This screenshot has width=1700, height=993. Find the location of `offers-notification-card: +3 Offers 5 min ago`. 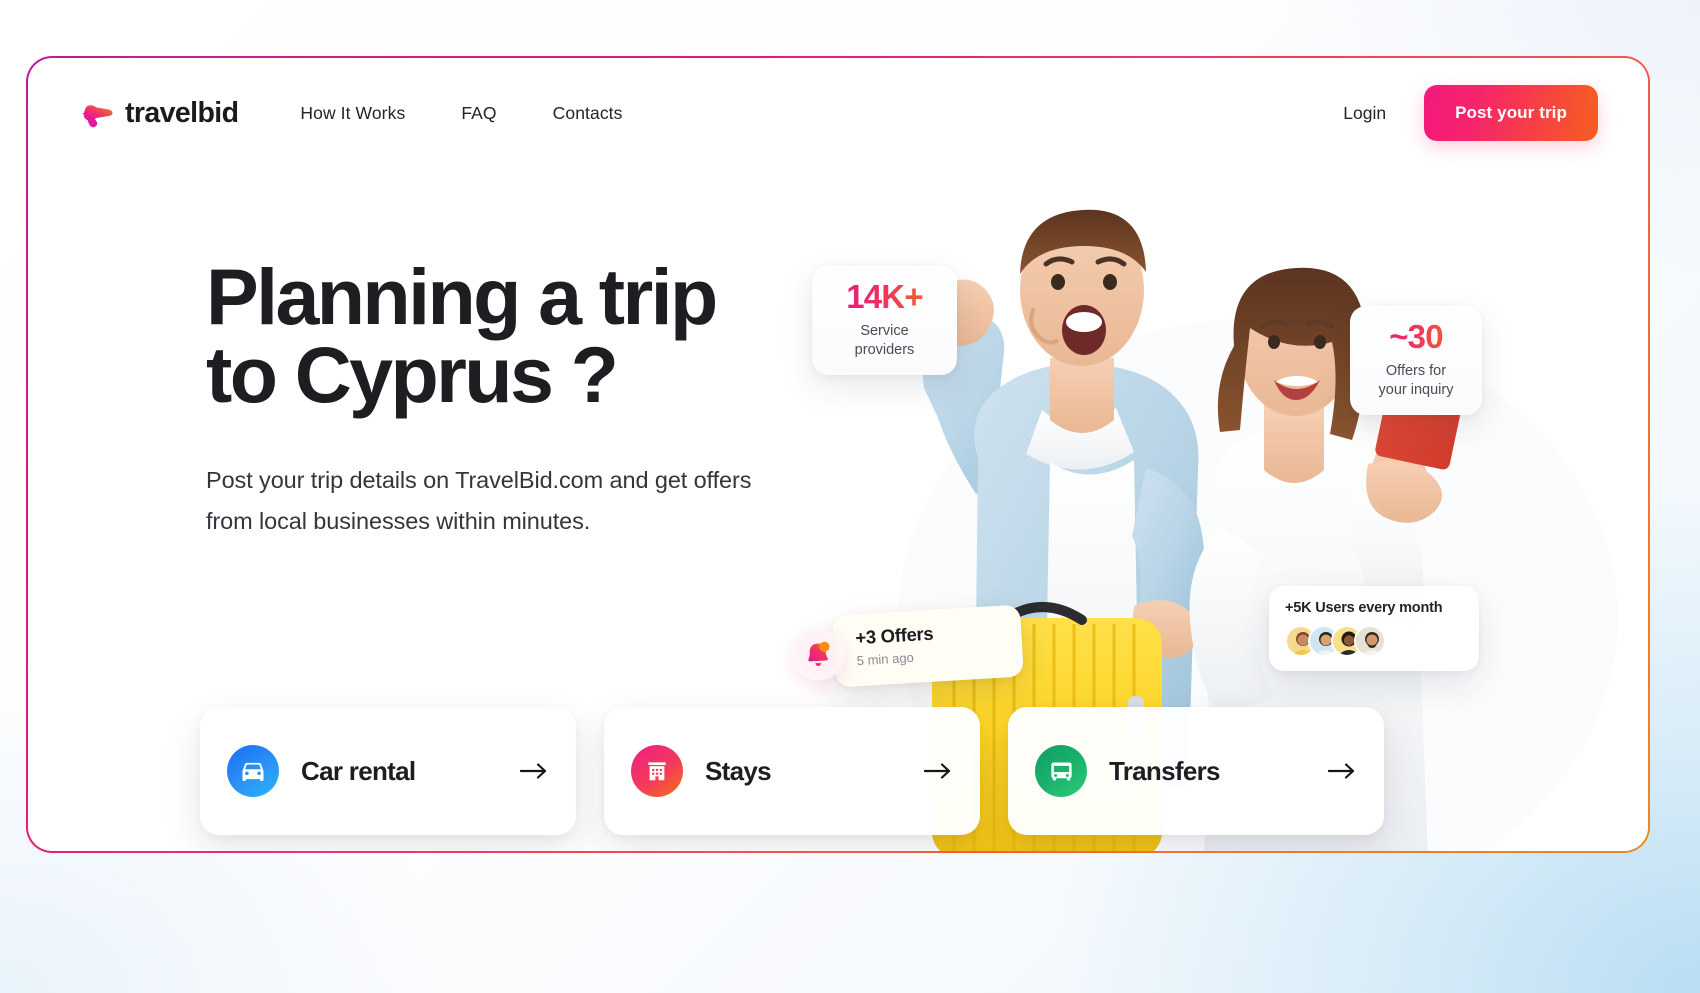

offers-notification-card: +3 Offers 5 min ago is located at coordinates (907, 646).